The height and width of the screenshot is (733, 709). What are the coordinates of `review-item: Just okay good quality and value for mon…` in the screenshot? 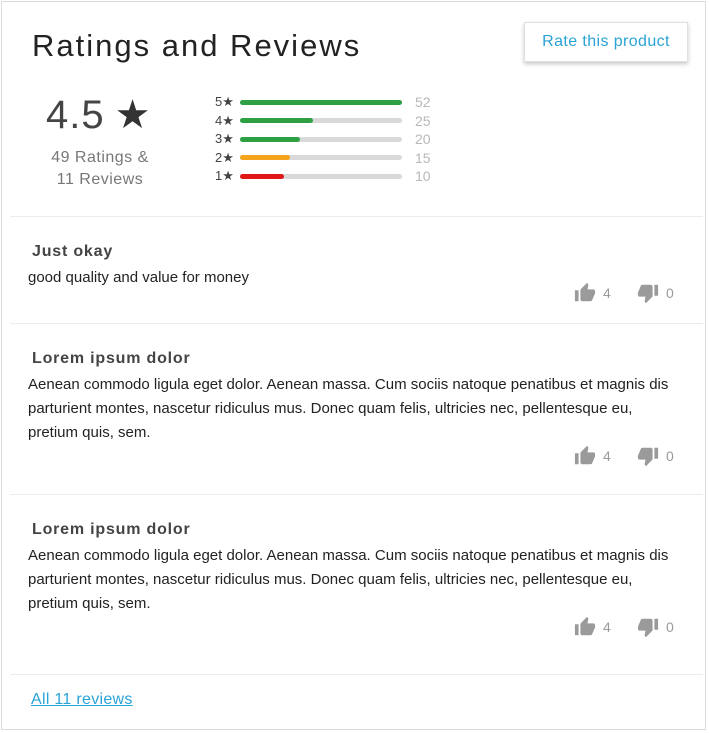 It's located at (354, 273).